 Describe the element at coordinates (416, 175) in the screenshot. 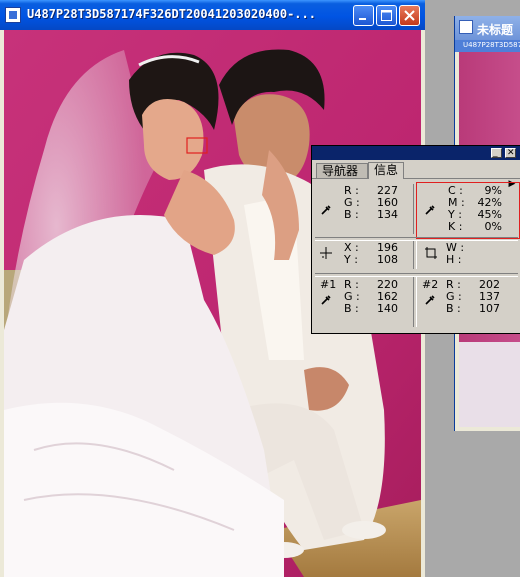

I see `palette-tabs: 导航器 信息 ▶` at that location.